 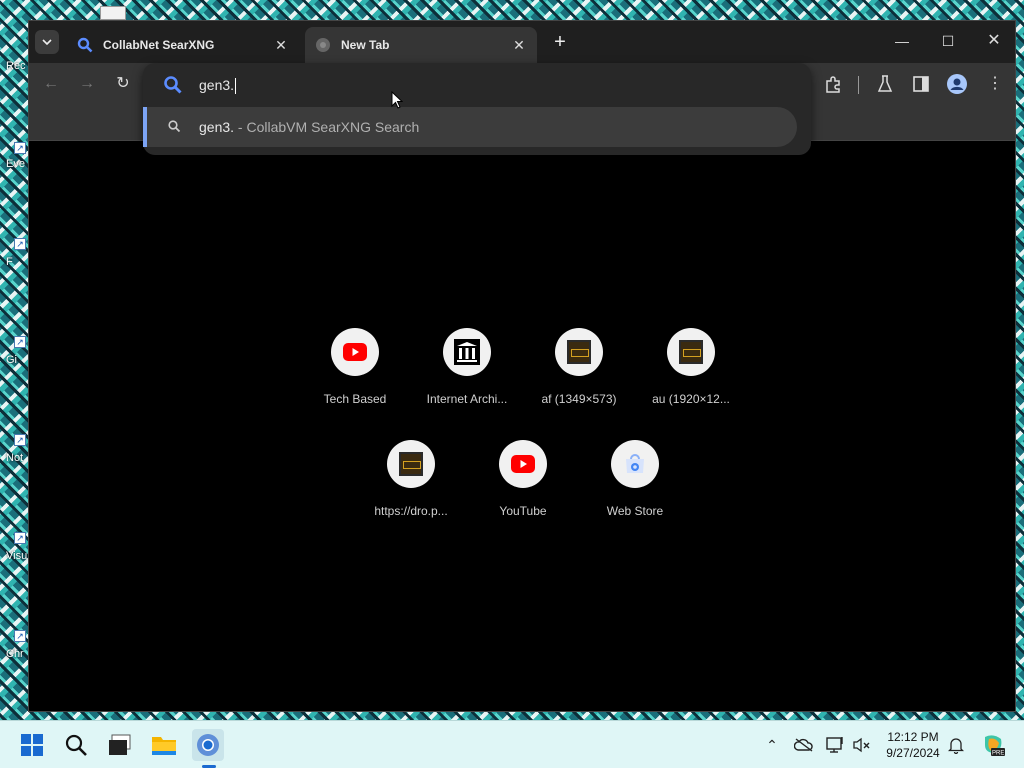 What do you see at coordinates (836, 745) in the screenshot?
I see `monitor-network-icon` at bounding box center [836, 745].